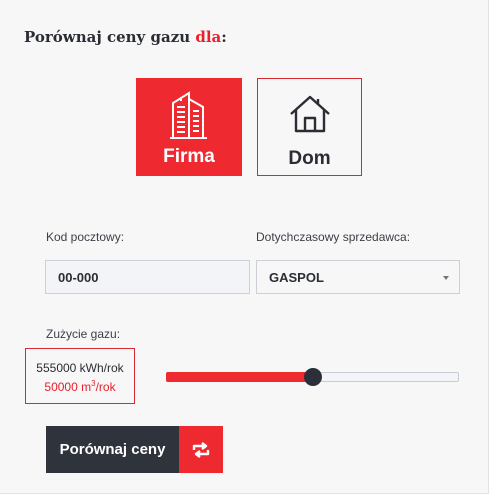 This screenshot has width=489, height=494. I want to click on usage-label: Zużycie gazu:, so click(83, 334).